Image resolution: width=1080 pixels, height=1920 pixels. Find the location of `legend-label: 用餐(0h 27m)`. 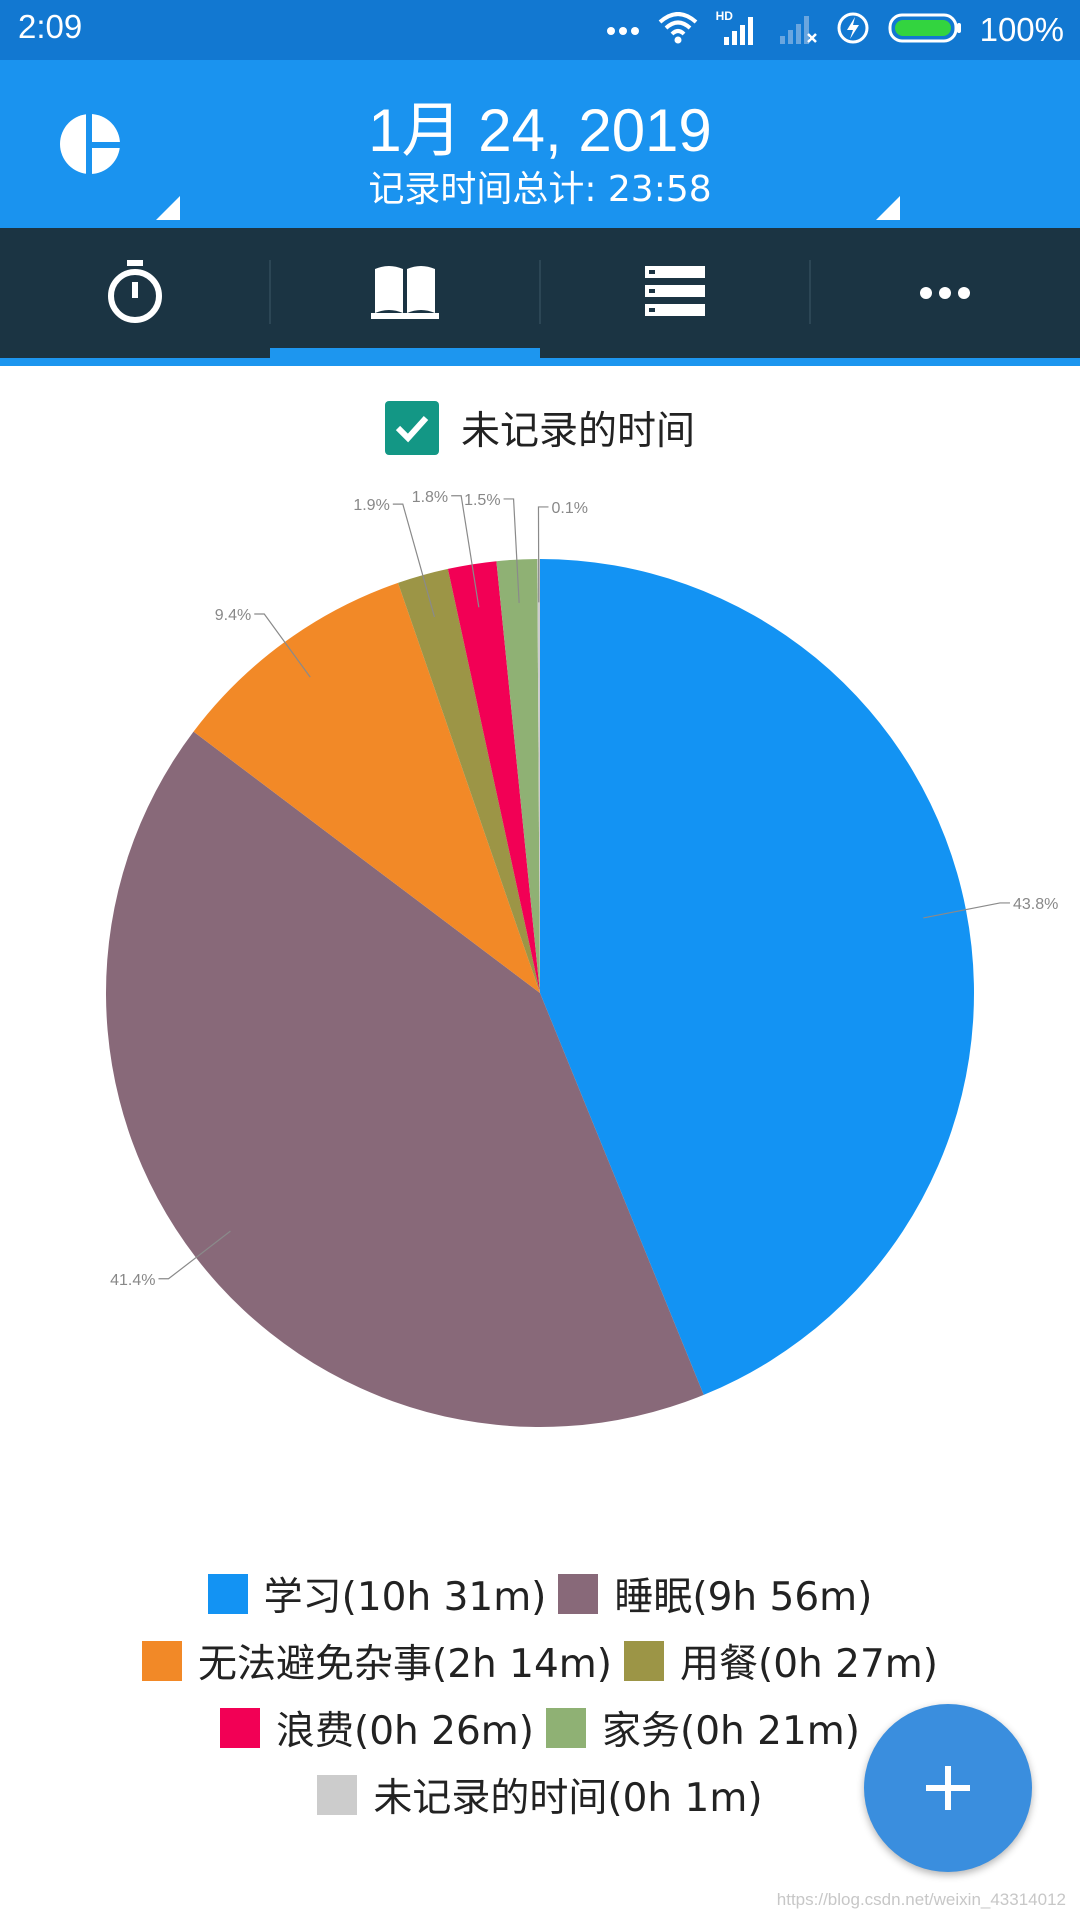

legend-label: 用餐(0h 27m) is located at coordinates (809, 1664).